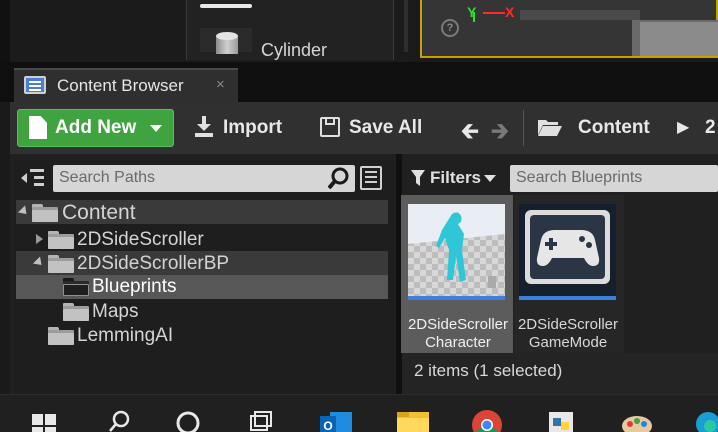 Image resolution: width=718 pixels, height=432 pixels. What do you see at coordinates (371, 178) in the screenshot?
I see `view-options-icon` at bounding box center [371, 178].